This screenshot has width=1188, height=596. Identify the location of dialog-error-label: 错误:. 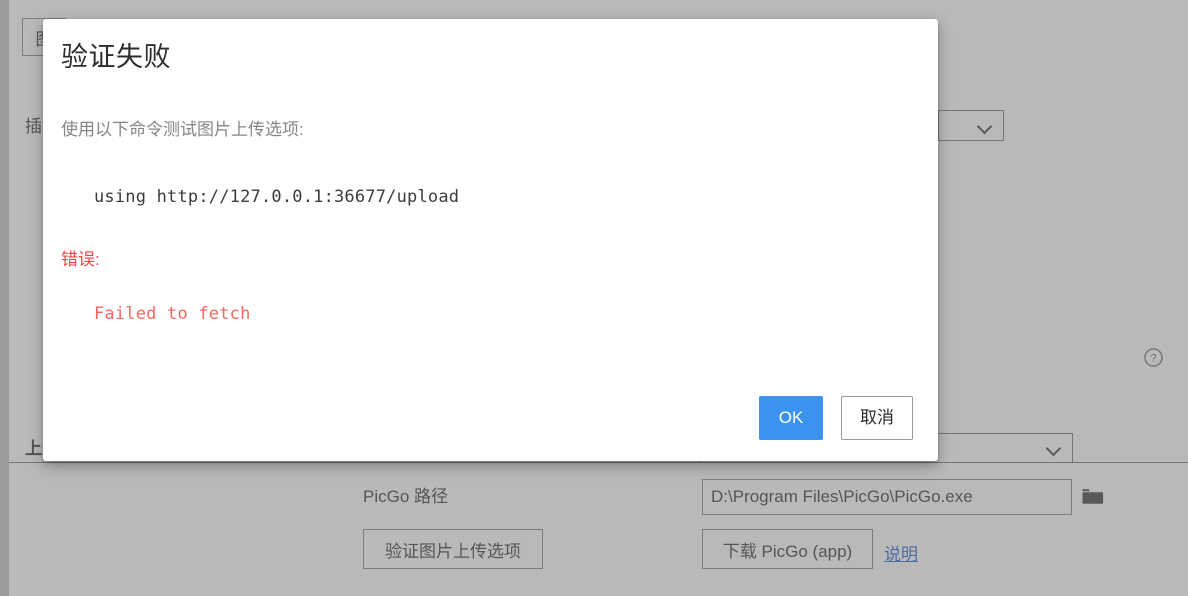
(80, 259).